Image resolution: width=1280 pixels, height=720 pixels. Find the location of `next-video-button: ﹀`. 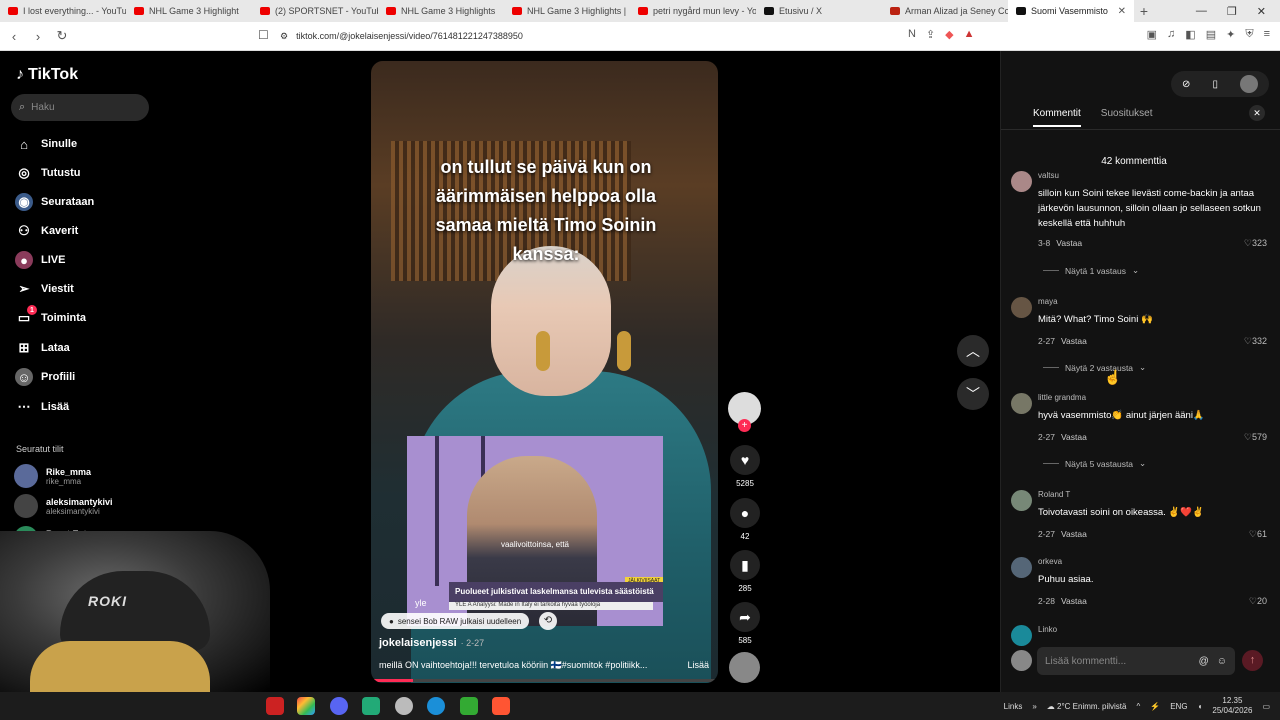

next-video-button: ﹀ is located at coordinates (973, 394).